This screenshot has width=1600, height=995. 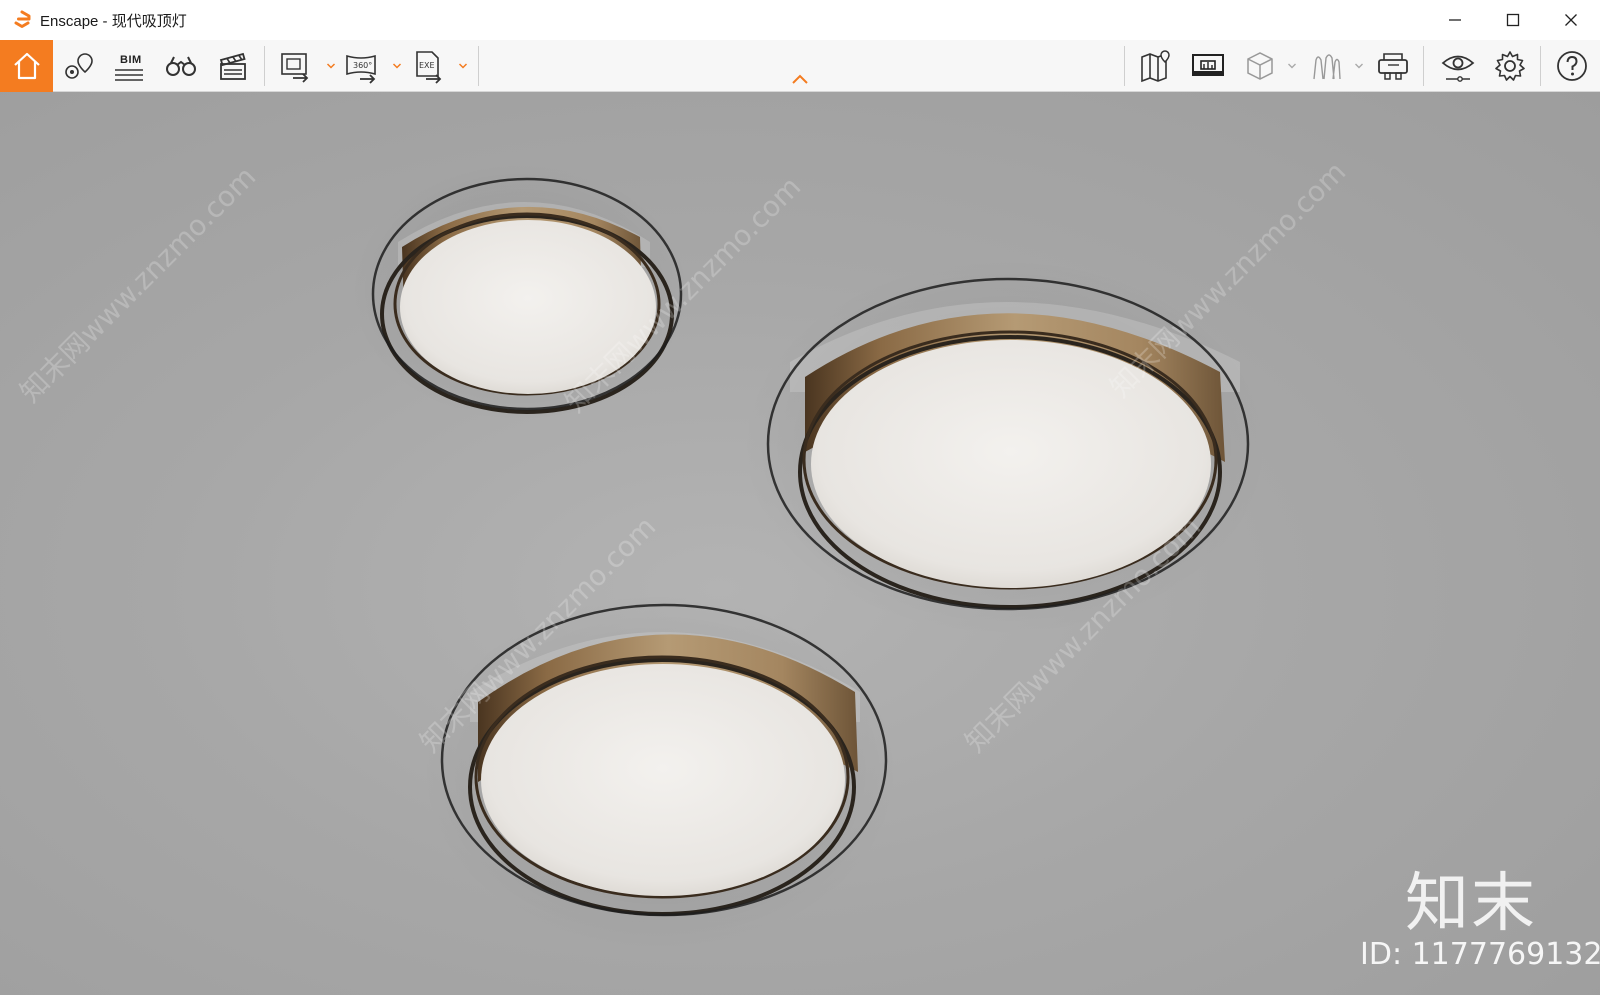 I want to click on binoculars-icon, so click(x=181, y=66).